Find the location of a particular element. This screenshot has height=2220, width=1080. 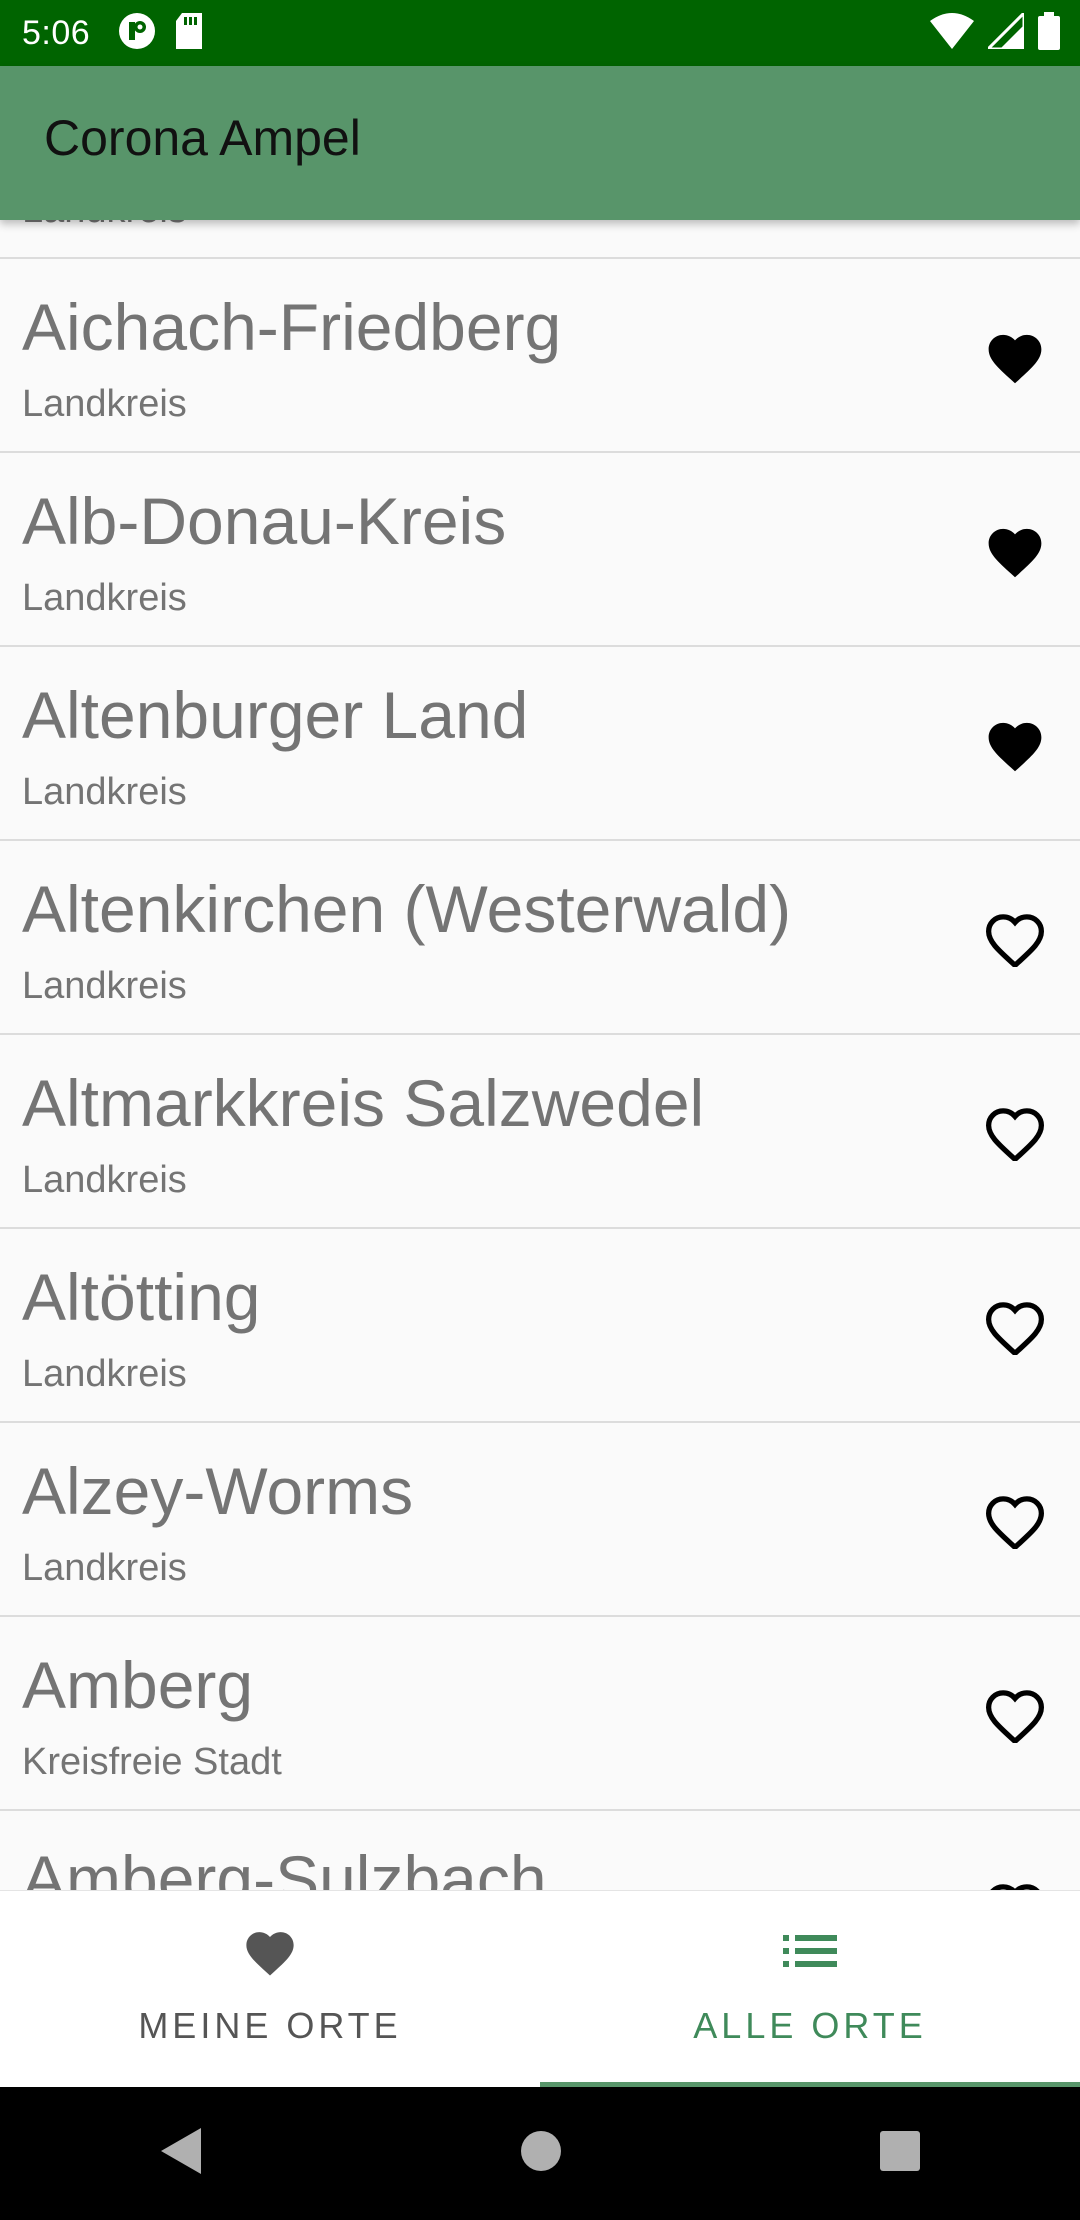

list-item: Altenkirchen (Westerwald) Landkreis is located at coordinates (540, 938).